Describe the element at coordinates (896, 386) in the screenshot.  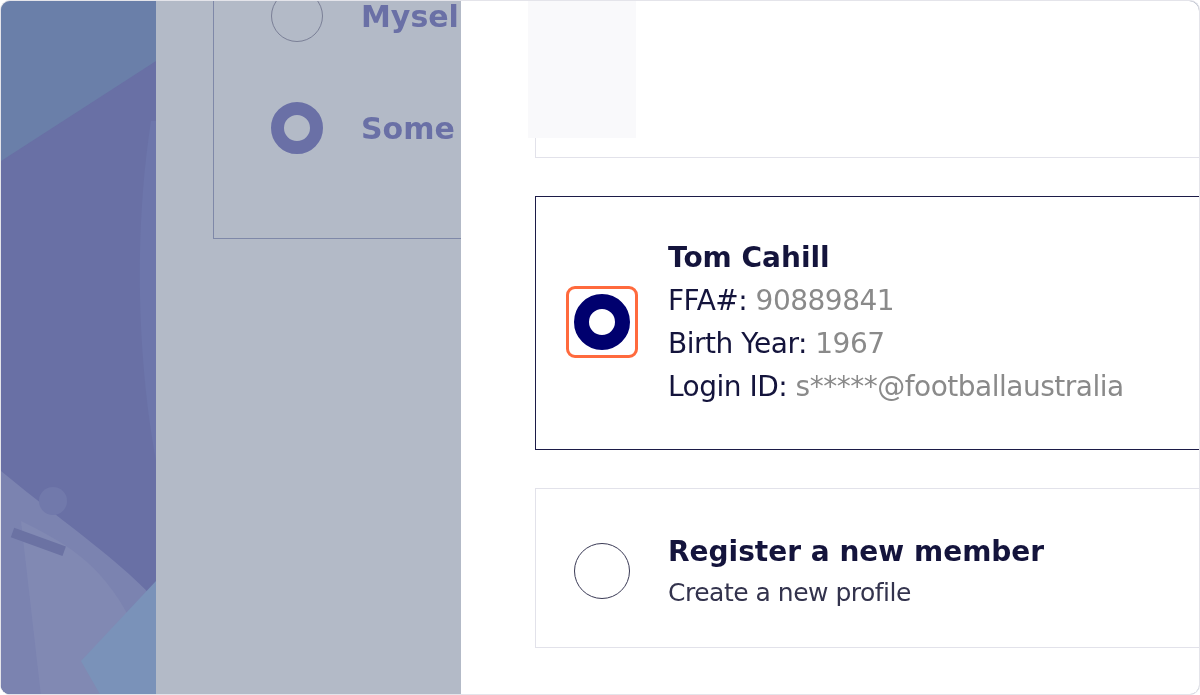
I see `member-detail: Login ID: s*****@footballaustralia` at that location.